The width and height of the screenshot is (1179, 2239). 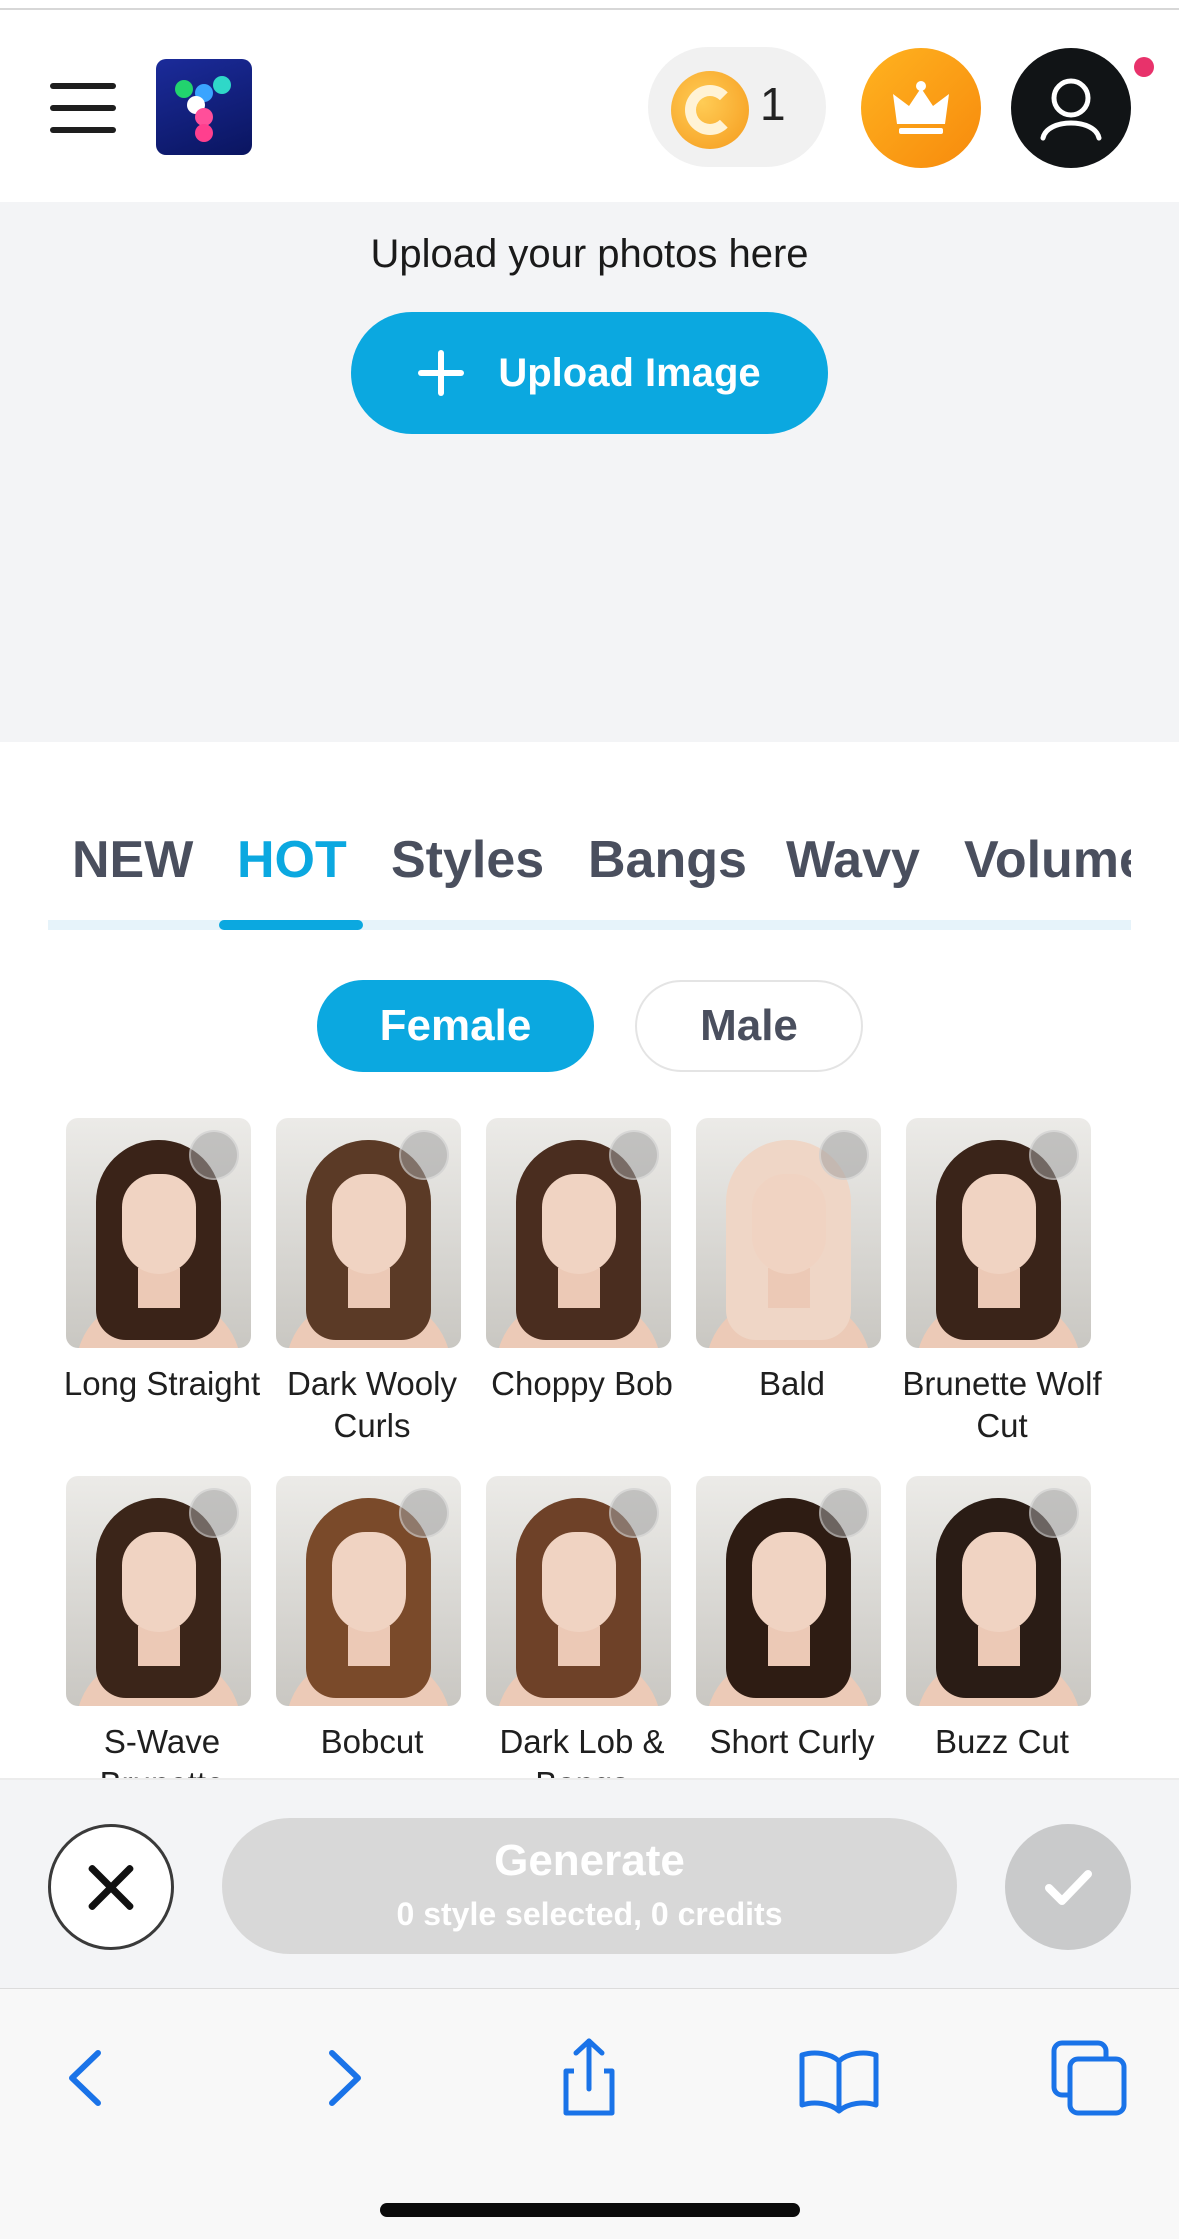 I want to click on female-filter-button: Female, so click(x=455, y=1026).